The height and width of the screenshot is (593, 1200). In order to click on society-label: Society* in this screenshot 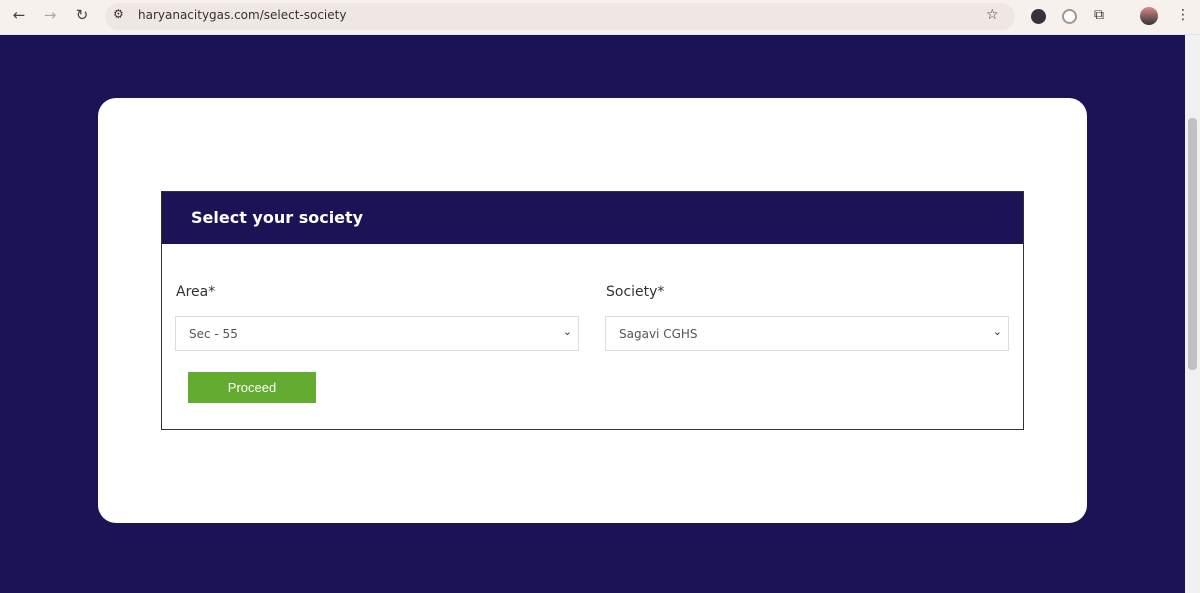, I will do `click(635, 292)`.